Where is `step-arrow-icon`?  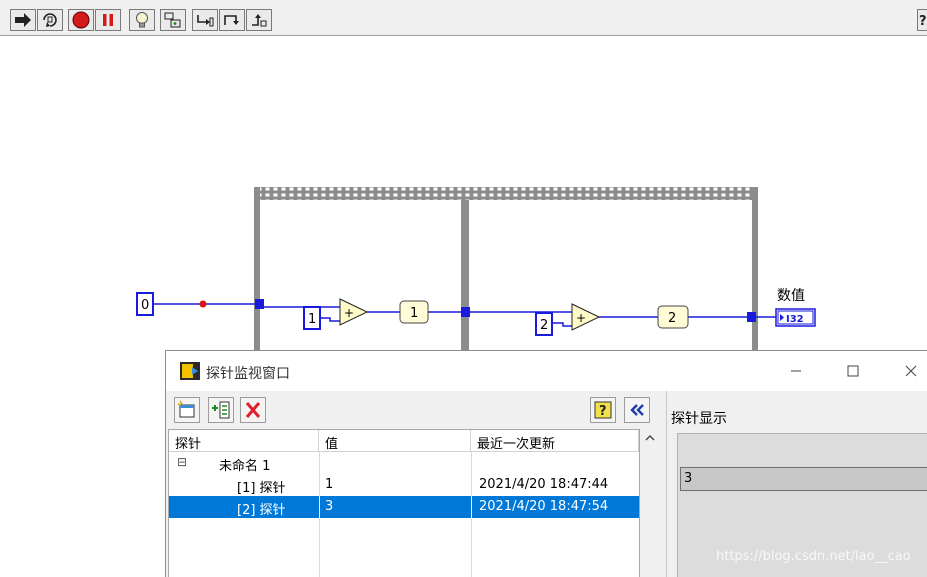
step-arrow-icon is located at coordinates (259, 20).